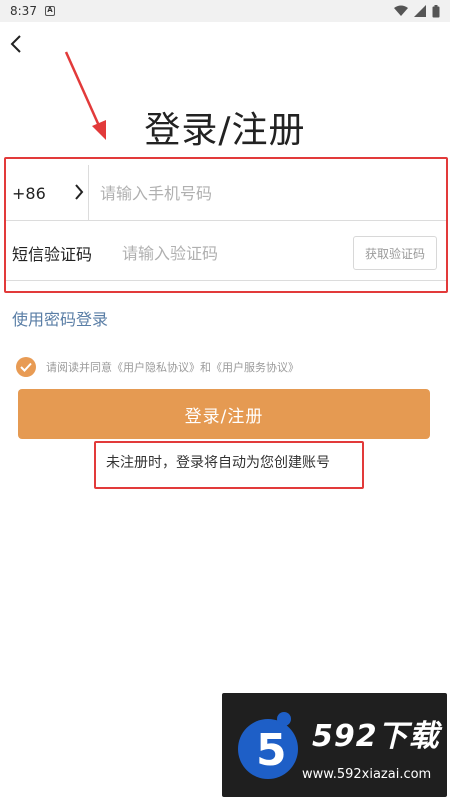 This screenshot has height=800, width=450. Describe the element at coordinates (376, 736) in the screenshot. I see `watermark-brand: 592下载` at that location.